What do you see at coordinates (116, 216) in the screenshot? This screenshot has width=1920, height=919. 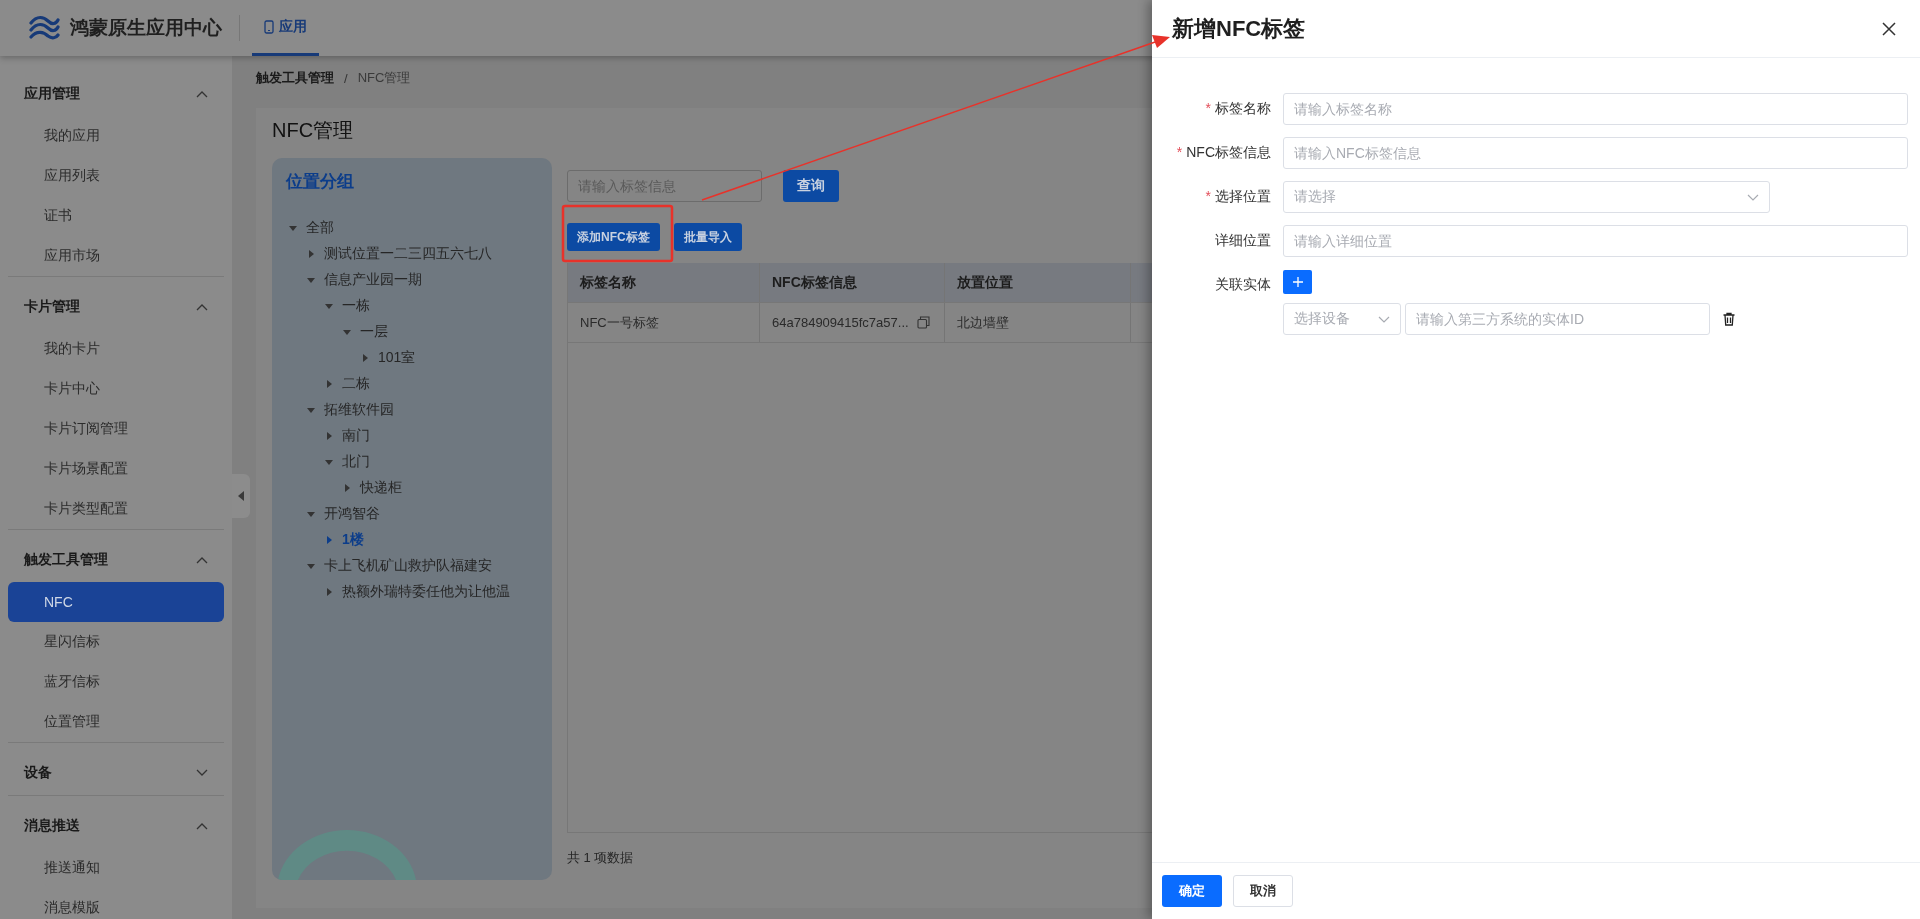 I see `menu-item: 证书` at bounding box center [116, 216].